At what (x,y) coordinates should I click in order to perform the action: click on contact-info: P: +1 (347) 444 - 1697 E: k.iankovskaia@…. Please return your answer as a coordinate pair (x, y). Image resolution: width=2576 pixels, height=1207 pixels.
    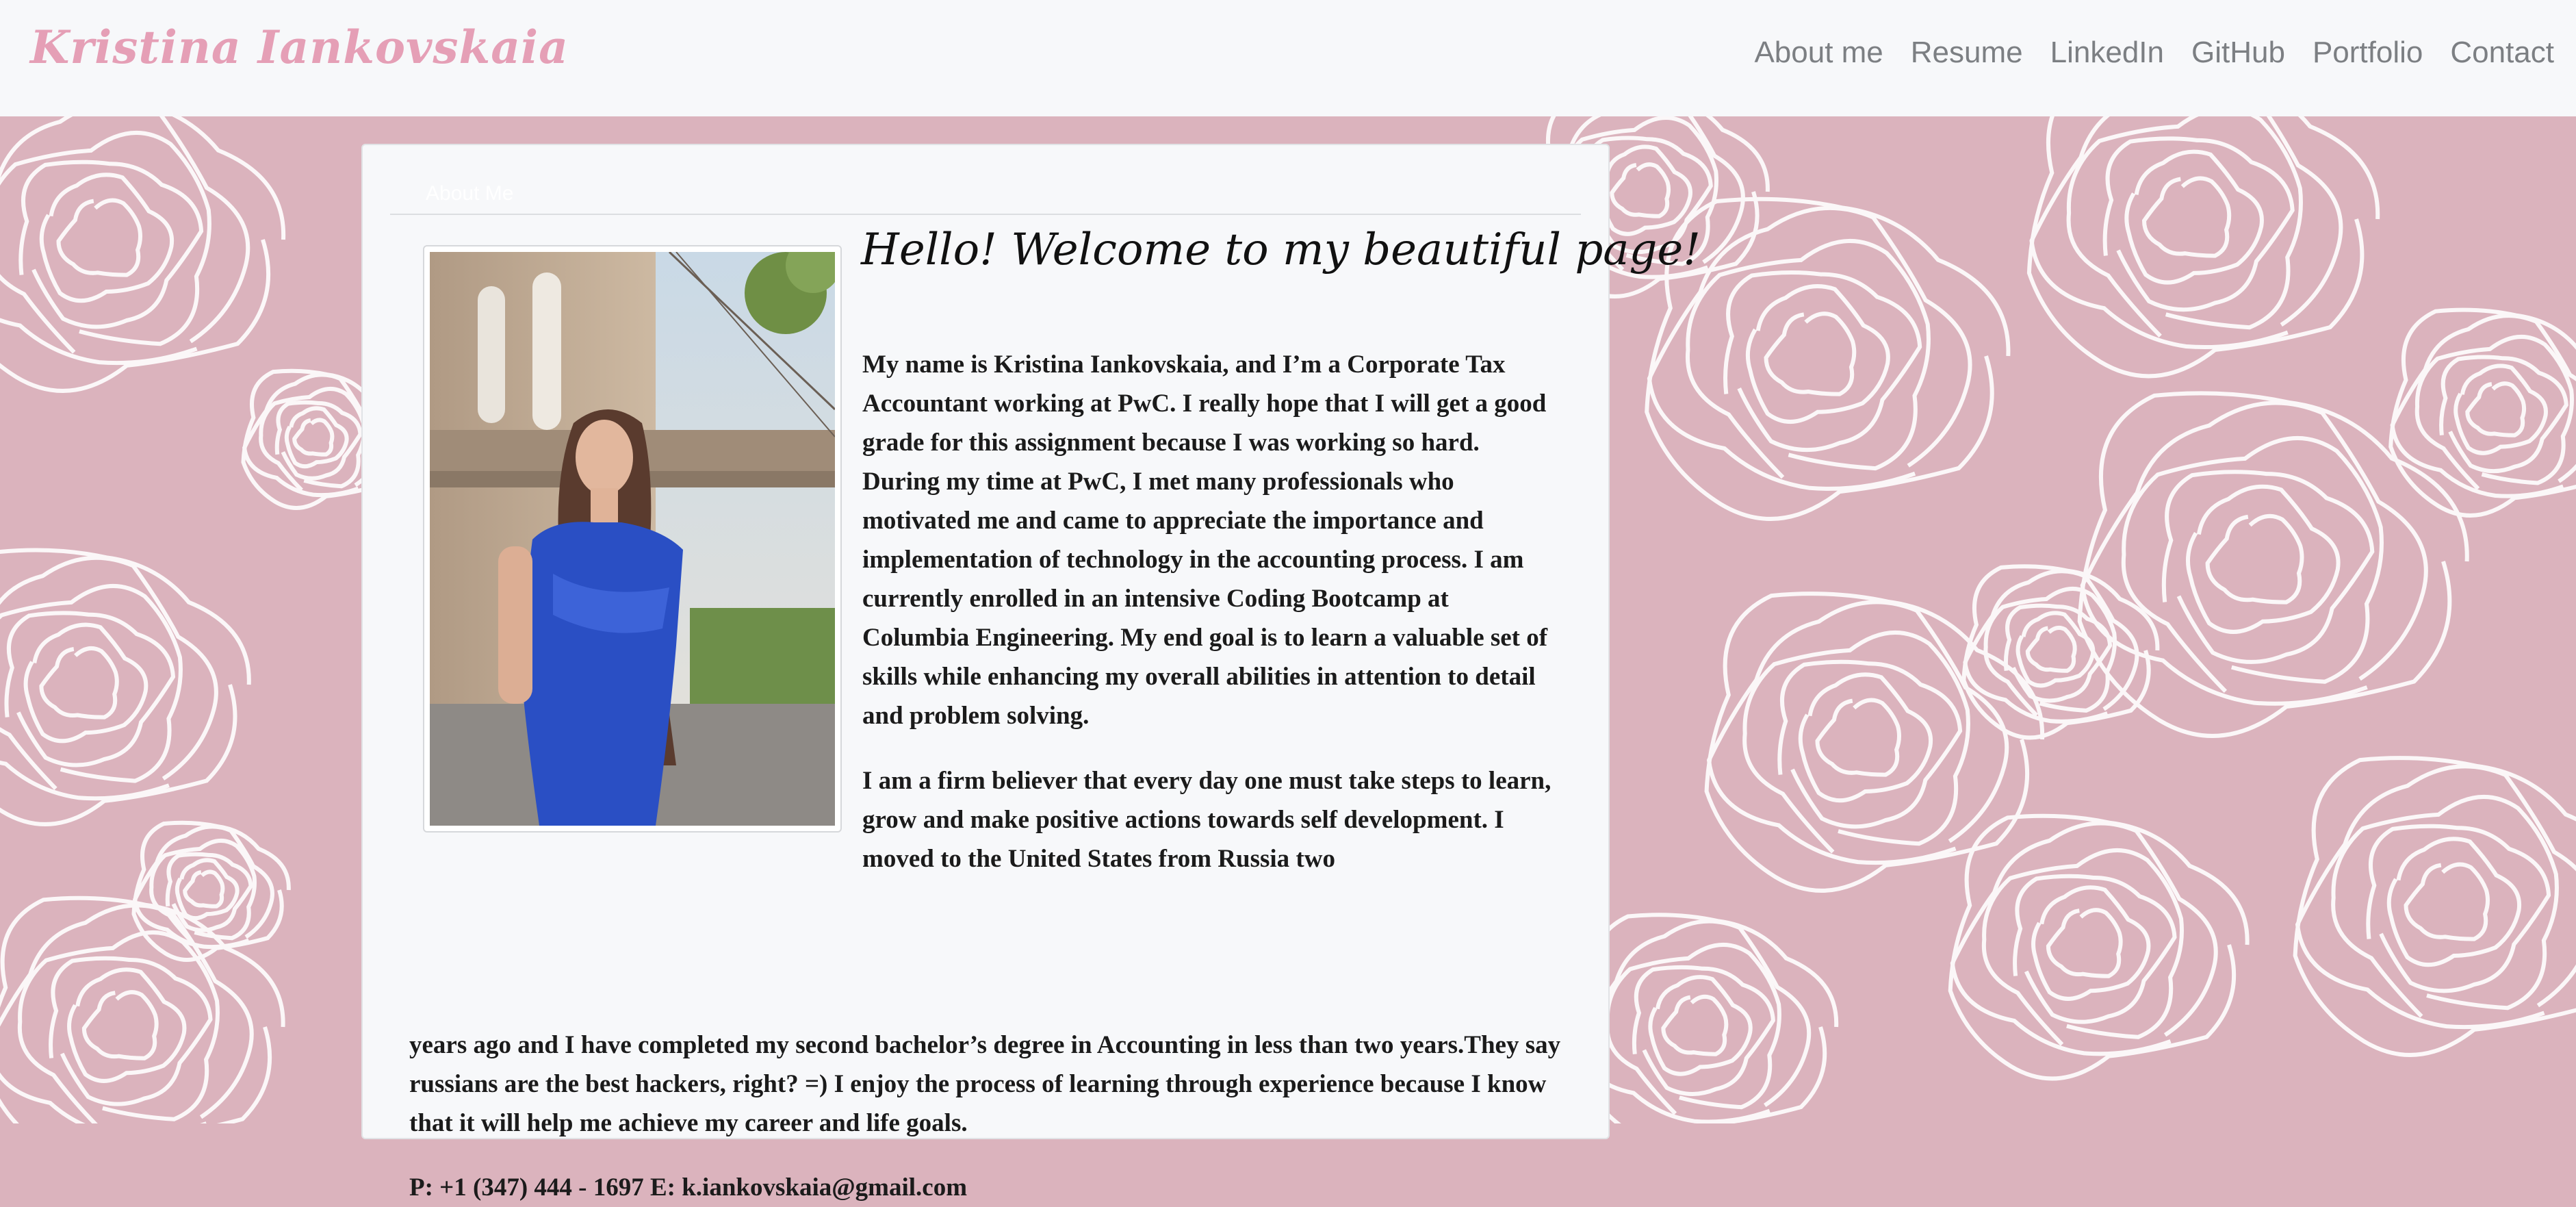
    Looking at the image, I should click on (688, 1187).